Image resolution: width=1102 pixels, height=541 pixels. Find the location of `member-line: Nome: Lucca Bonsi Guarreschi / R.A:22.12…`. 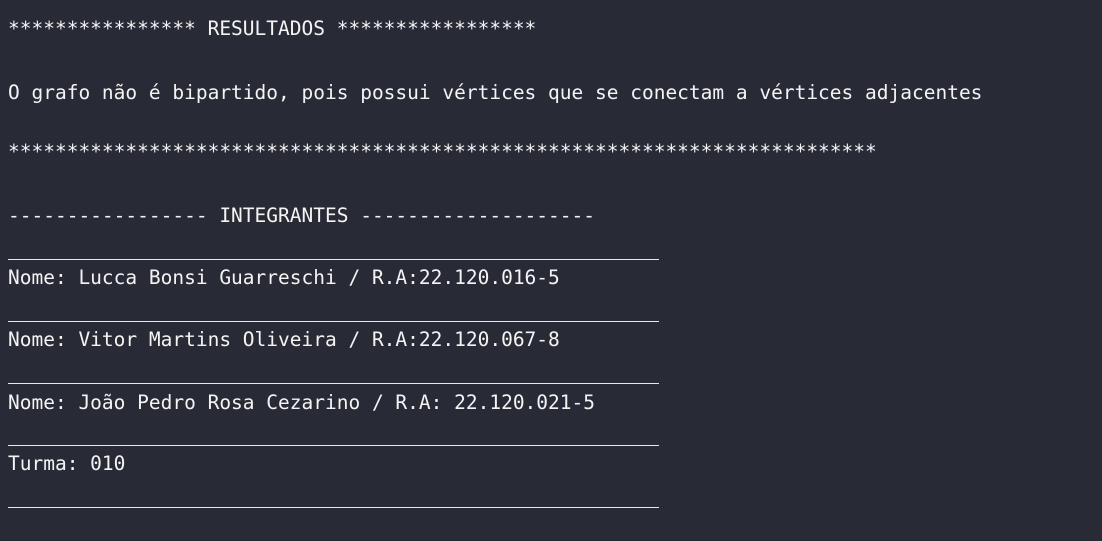

member-line: Nome: Lucca Bonsi Guarreschi / R.A:22.12… is located at coordinates (284, 277).